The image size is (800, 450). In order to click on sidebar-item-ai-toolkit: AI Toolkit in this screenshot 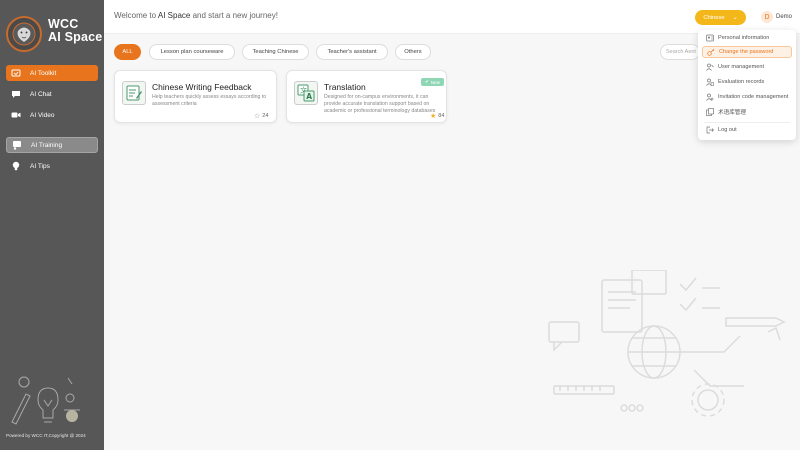, I will do `click(52, 73)`.